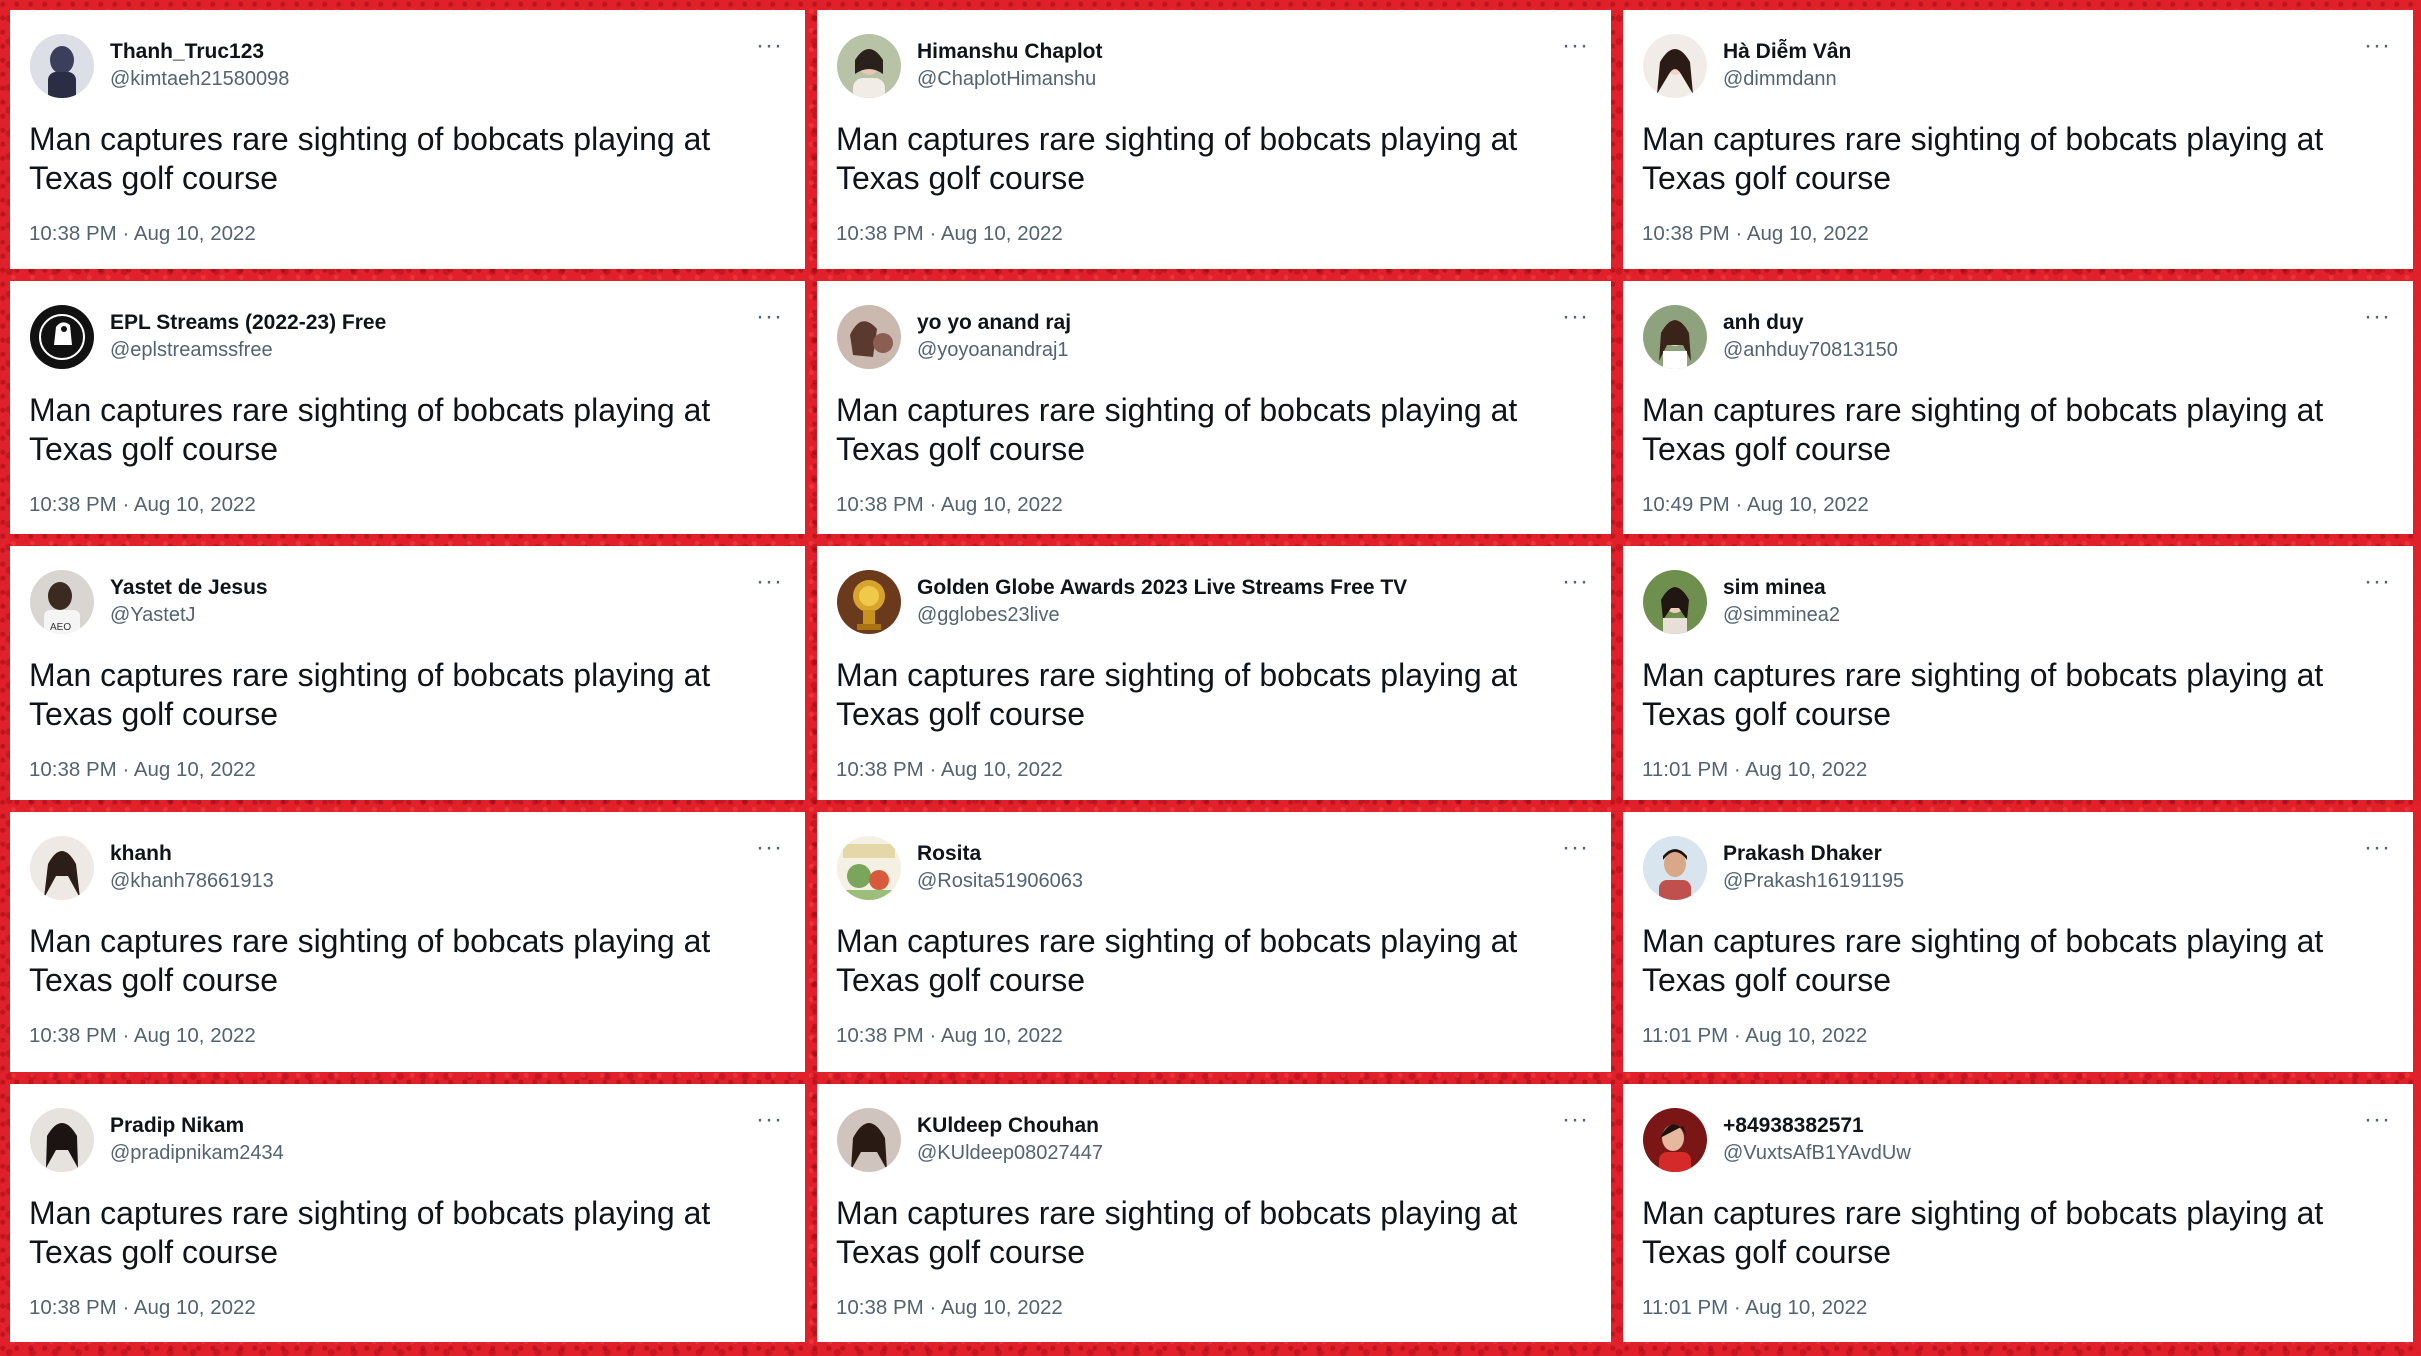 The image size is (2421, 1356). What do you see at coordinates (177, 1126) in the screenshot?
I see `display-name: Pradip Nikam` at bounding box center [177, 1126].